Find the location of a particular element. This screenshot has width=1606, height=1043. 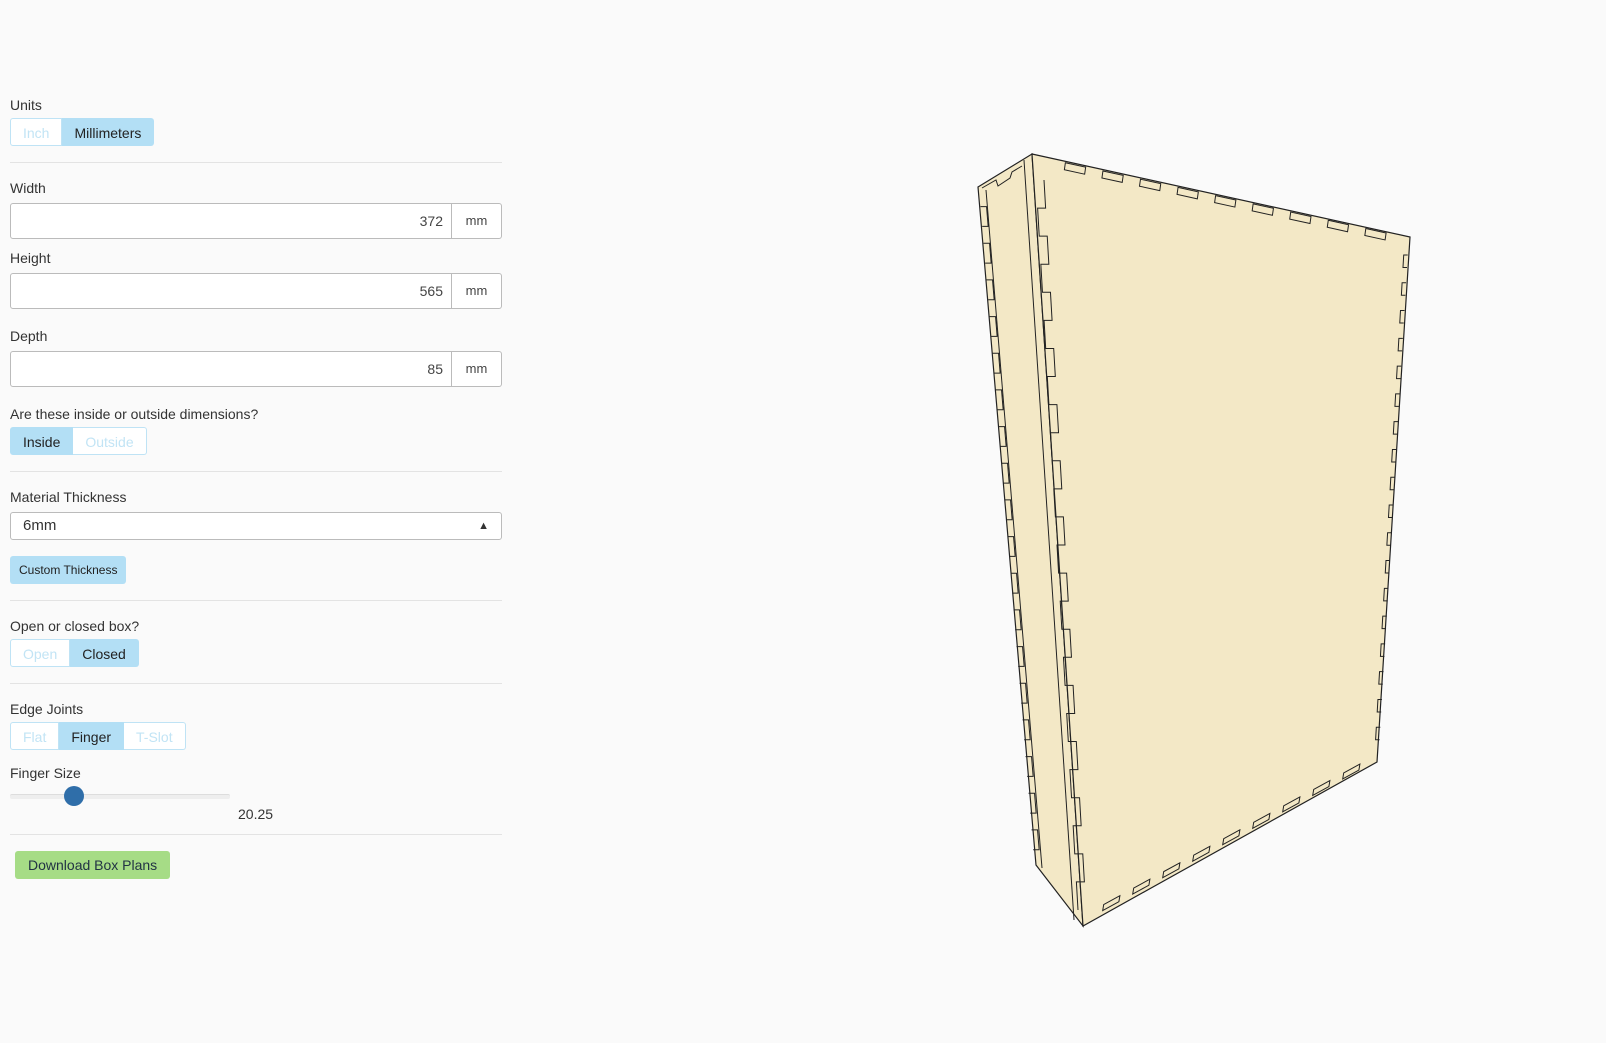

height-field: 565 mm is located at coordinates (256, 291).